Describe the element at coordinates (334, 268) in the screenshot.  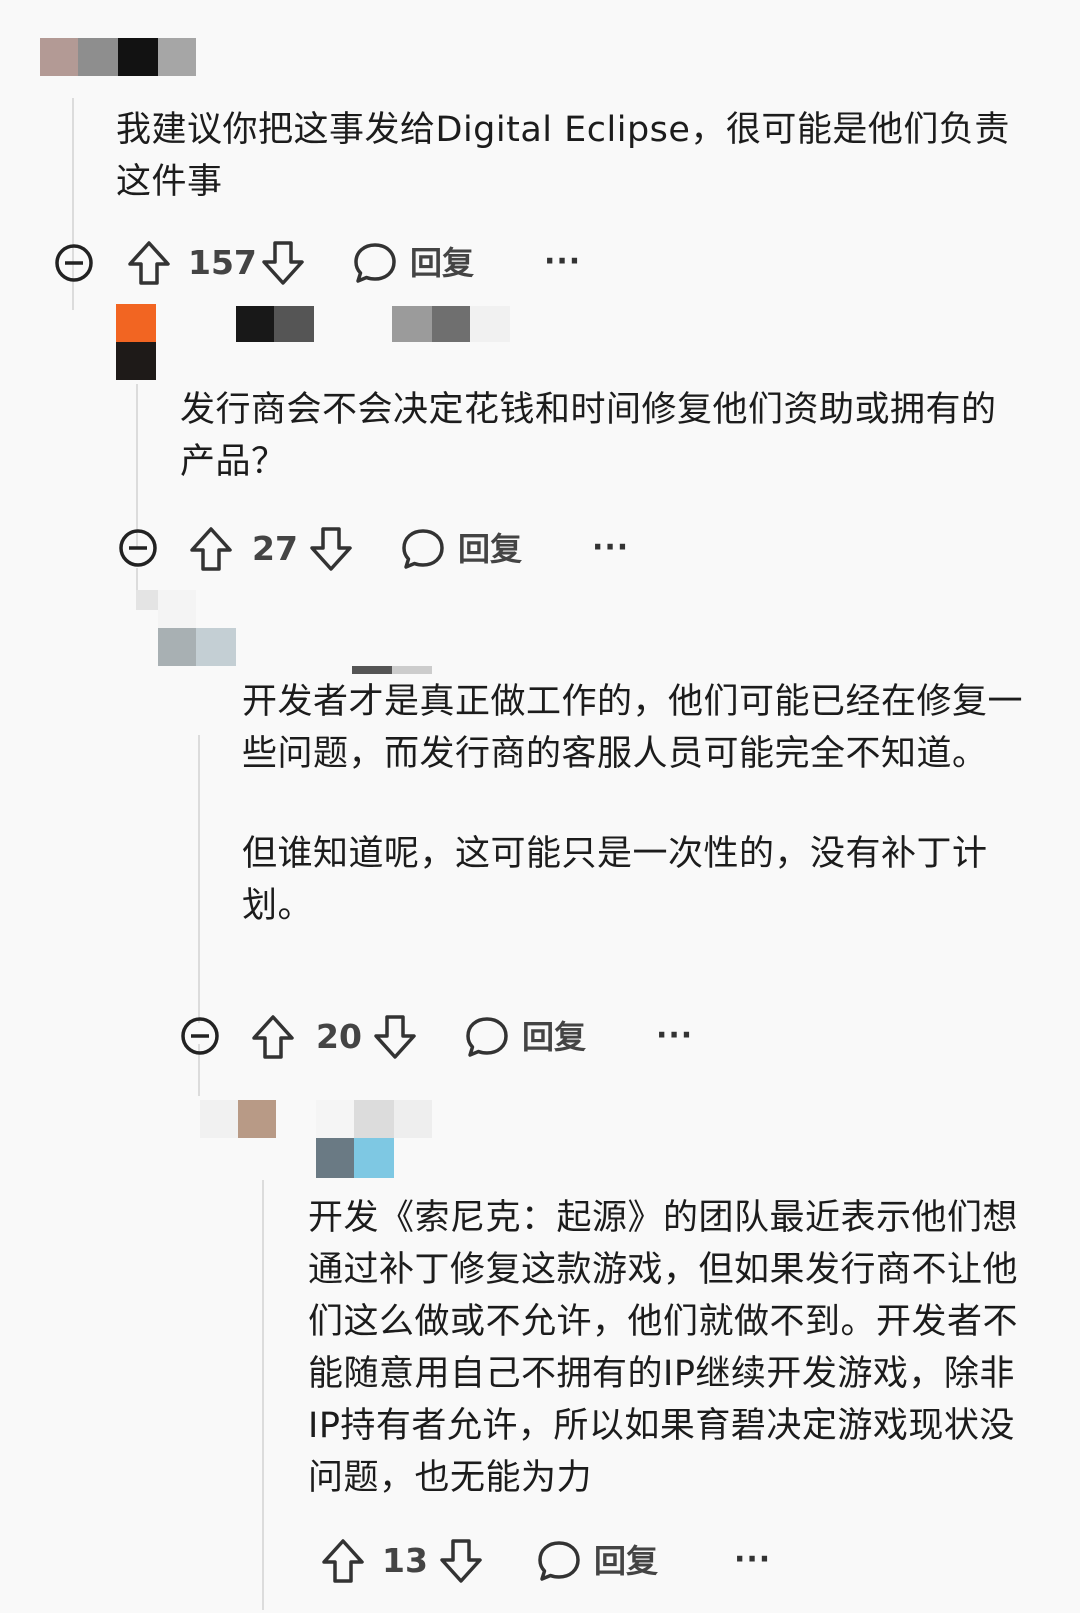
I see `comment-actions: 157 回复 ···` at that location.